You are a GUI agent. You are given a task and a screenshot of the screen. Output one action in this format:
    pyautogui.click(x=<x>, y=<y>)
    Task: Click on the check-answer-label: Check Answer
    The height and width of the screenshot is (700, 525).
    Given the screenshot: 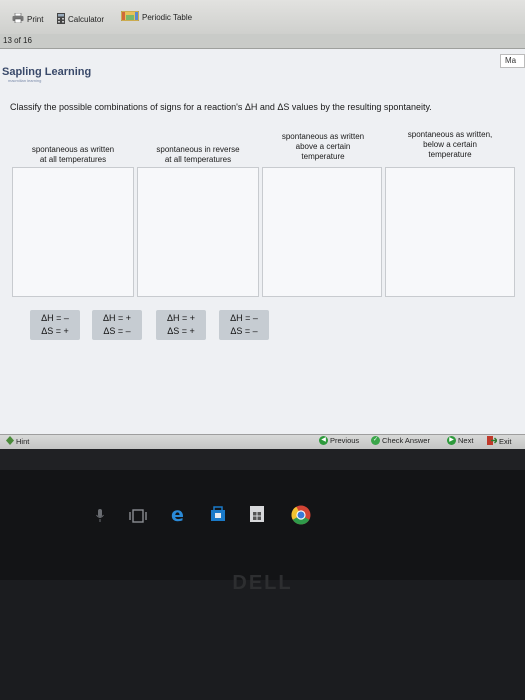 What is the action you would take?
    pyautogui.click(x=406, y=440)
    